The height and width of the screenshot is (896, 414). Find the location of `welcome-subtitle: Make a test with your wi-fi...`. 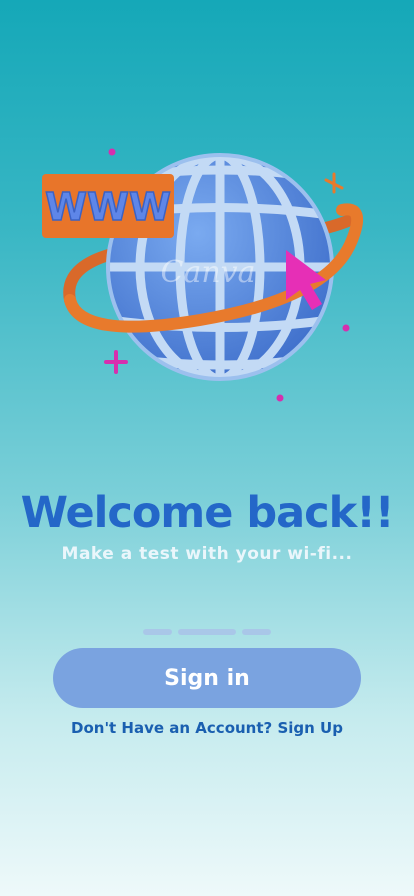

welcome-subtitle: Make a test with your wi-fi... is located at coordinates (207, 554).